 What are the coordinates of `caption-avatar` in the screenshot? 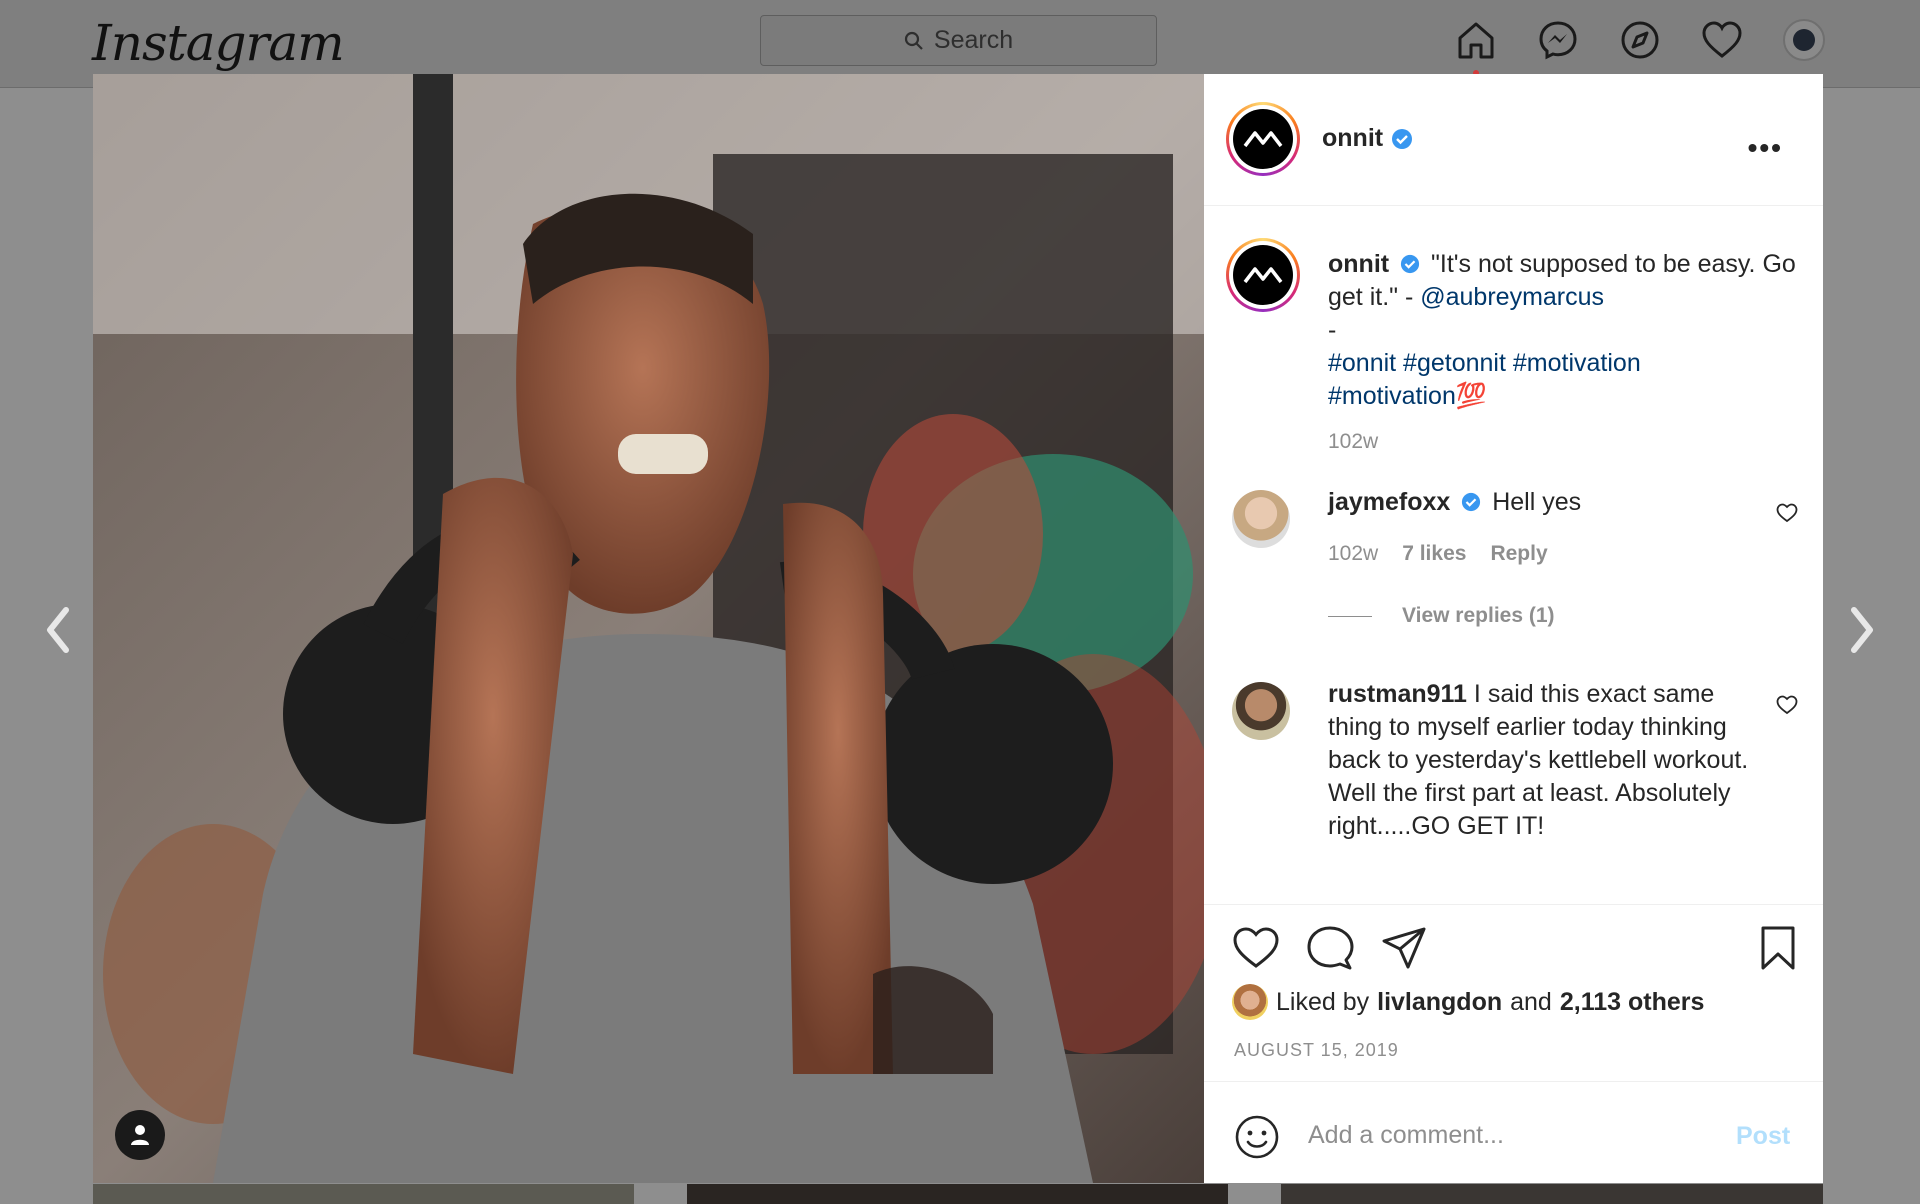 It's located at (1263, 275).